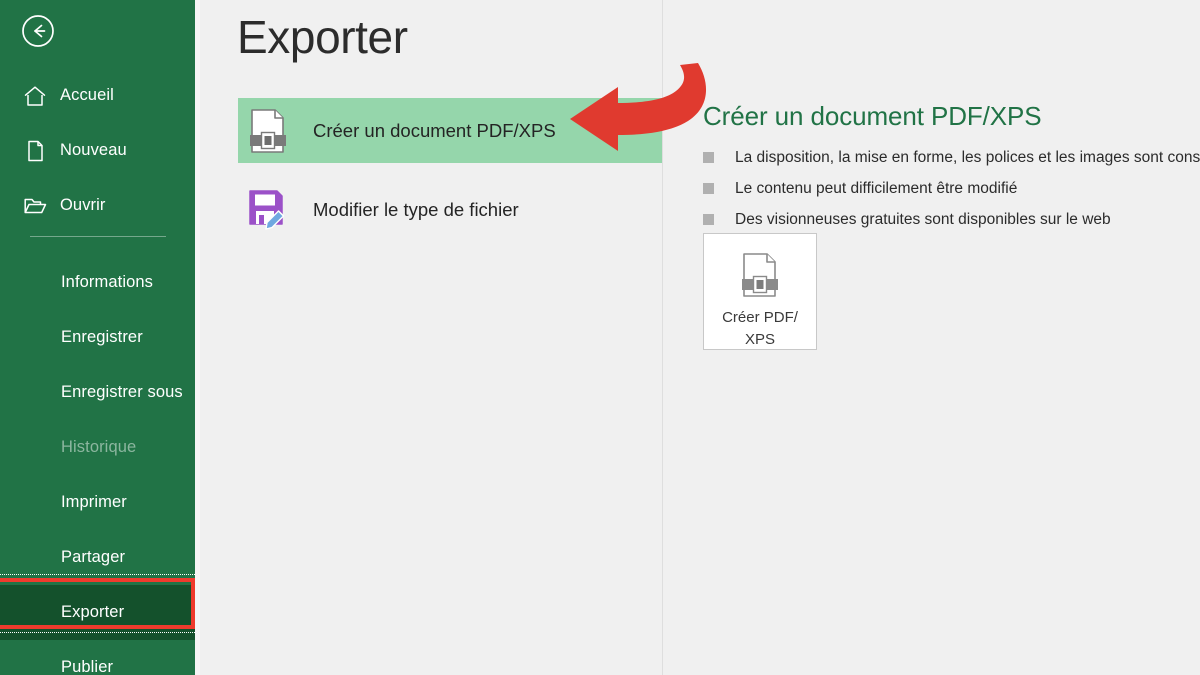 The width and height of the screenshot is (1200, 675). Describe the element at coordinates (93, 557) in the screenshot. I see `sidebar-item-label: Partager` at that location.